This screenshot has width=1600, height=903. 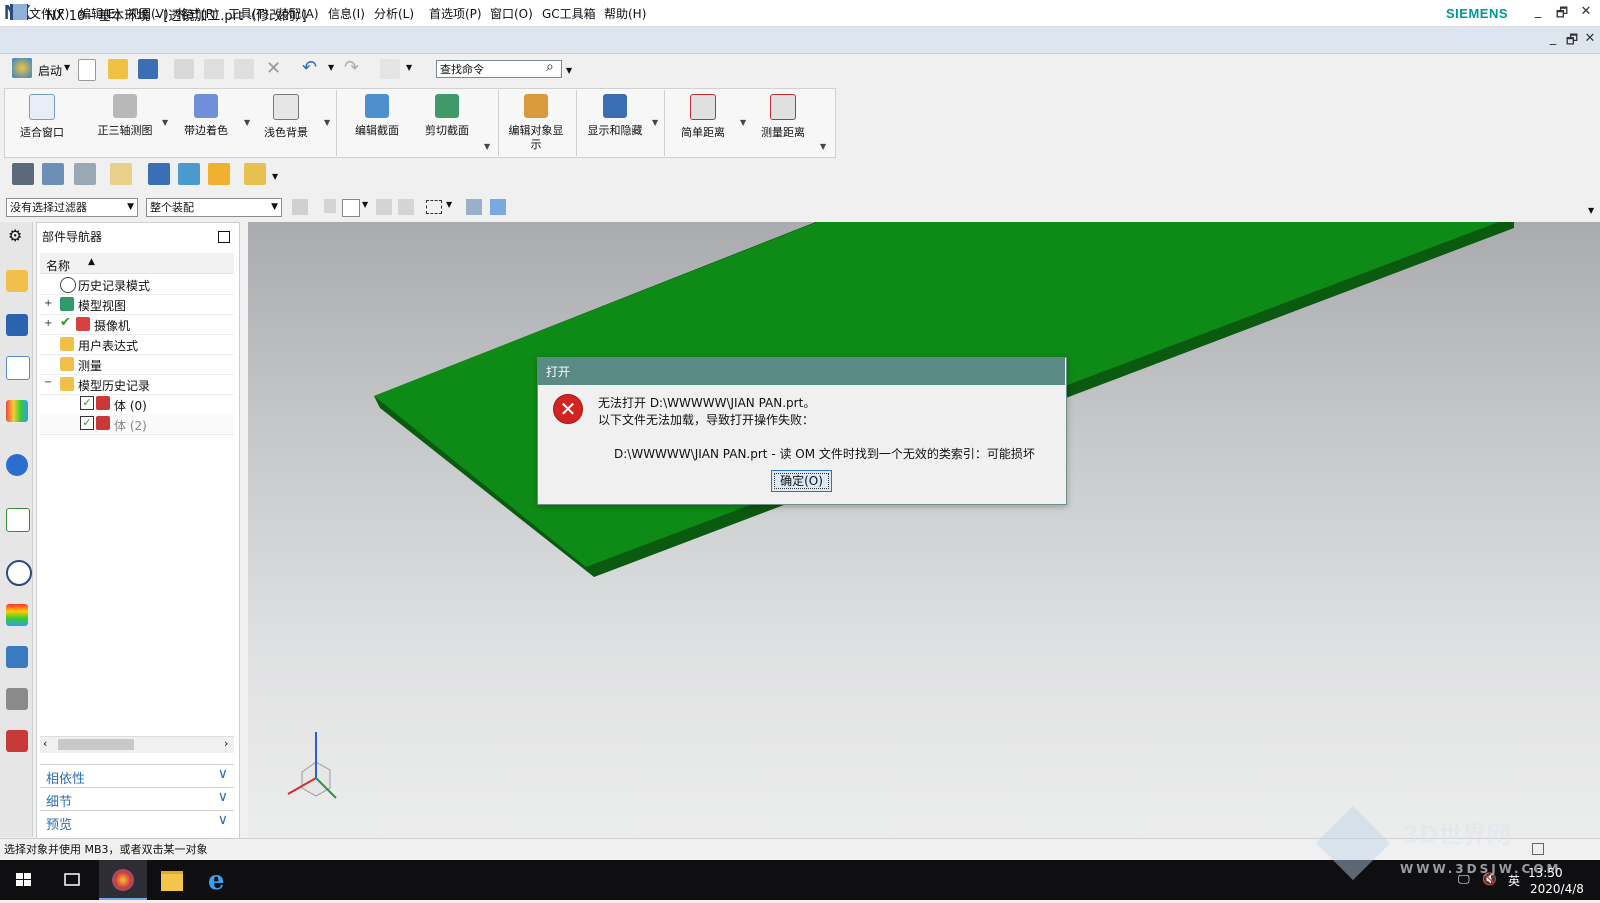 What do you see at coordinates (172, 880) in the screenshot?
I see `taskbar-file-explorer` at bounding box center [172, 880].